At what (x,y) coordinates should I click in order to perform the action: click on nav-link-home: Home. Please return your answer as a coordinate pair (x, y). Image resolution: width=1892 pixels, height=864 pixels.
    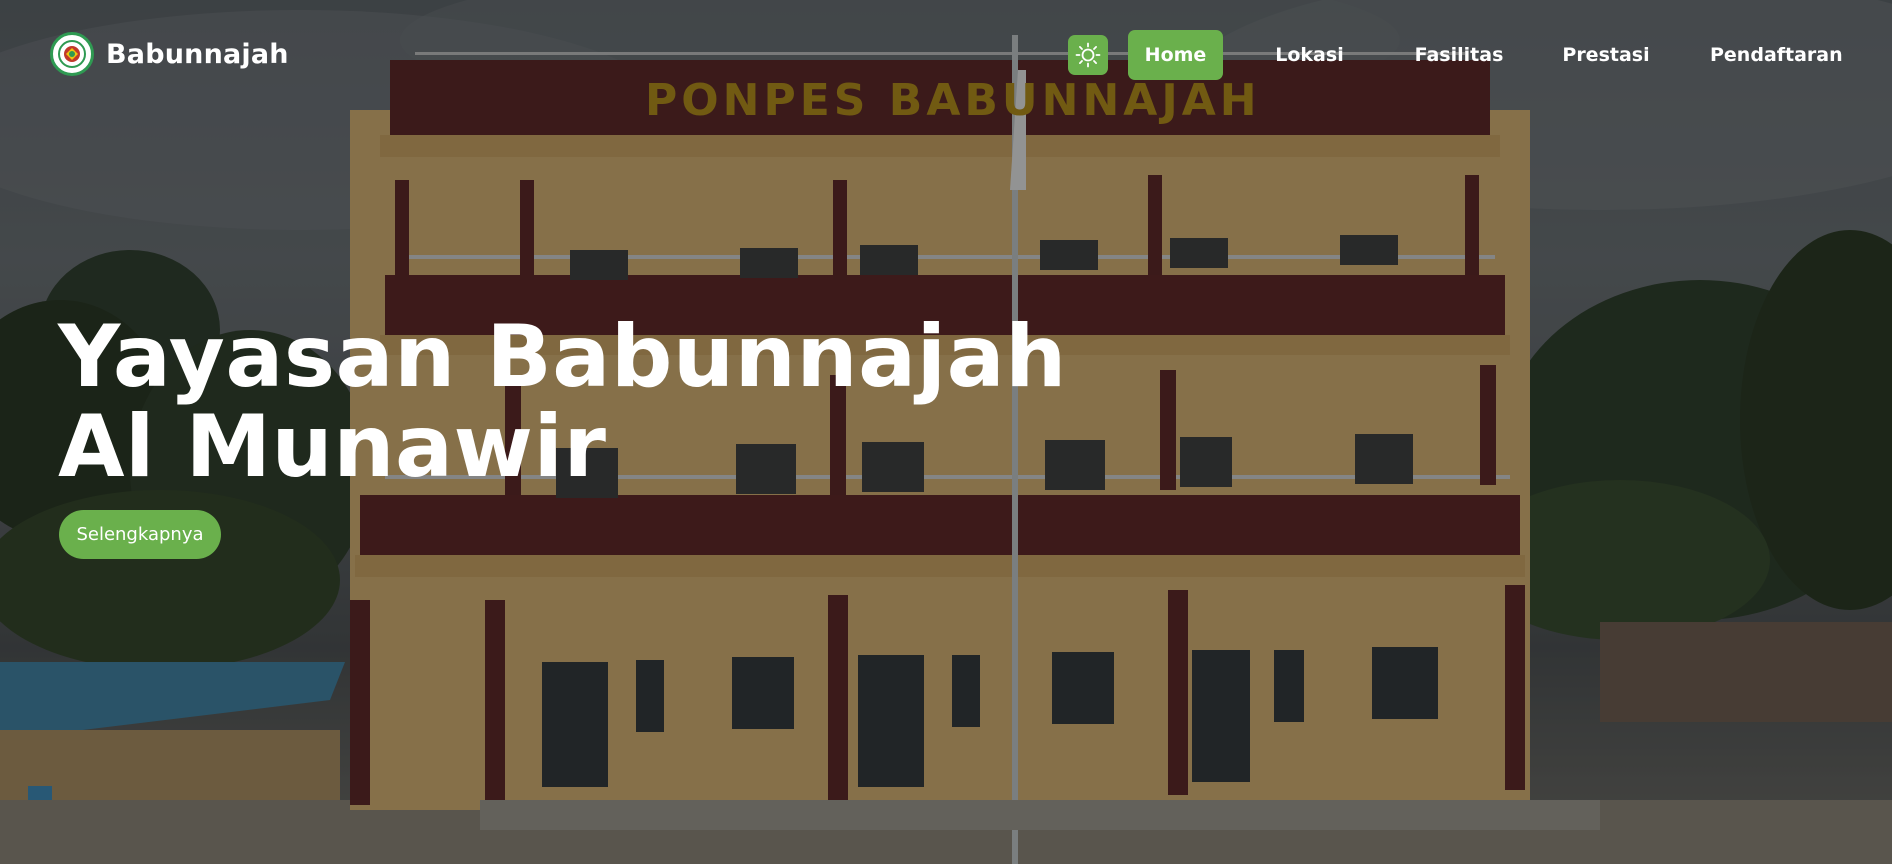
    Looking at the image, I should click on (1175, 55).